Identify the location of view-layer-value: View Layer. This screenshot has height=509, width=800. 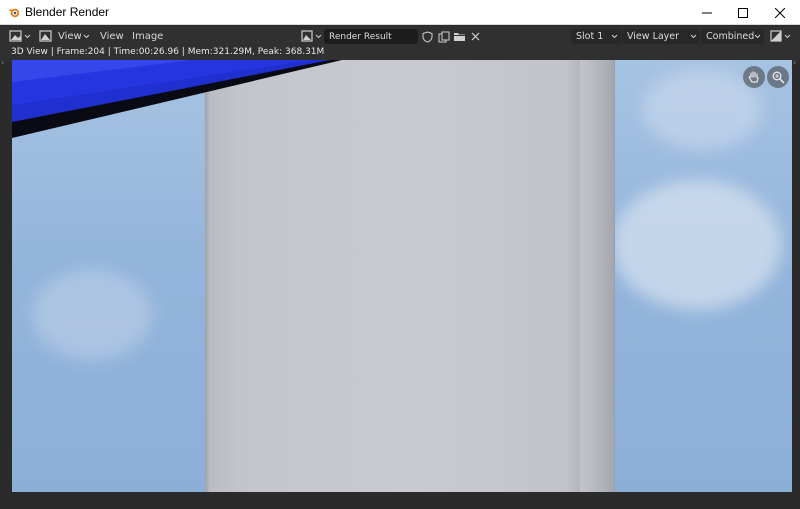
(653, 36).